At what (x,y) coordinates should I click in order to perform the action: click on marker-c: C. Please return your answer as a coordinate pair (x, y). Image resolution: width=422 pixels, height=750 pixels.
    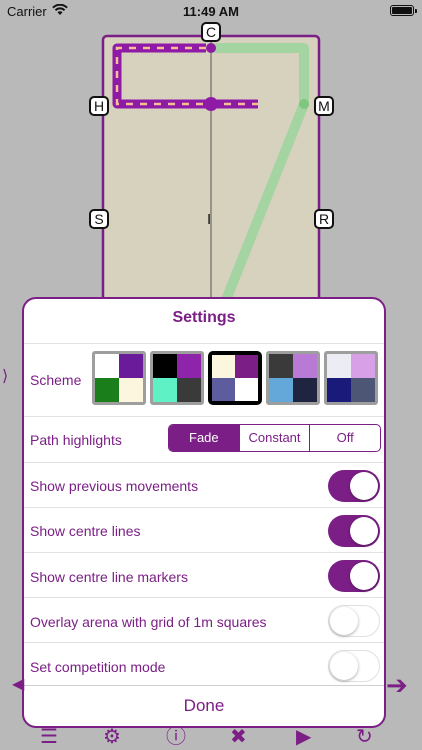
    Looking at the image, I should click on (211, 32).